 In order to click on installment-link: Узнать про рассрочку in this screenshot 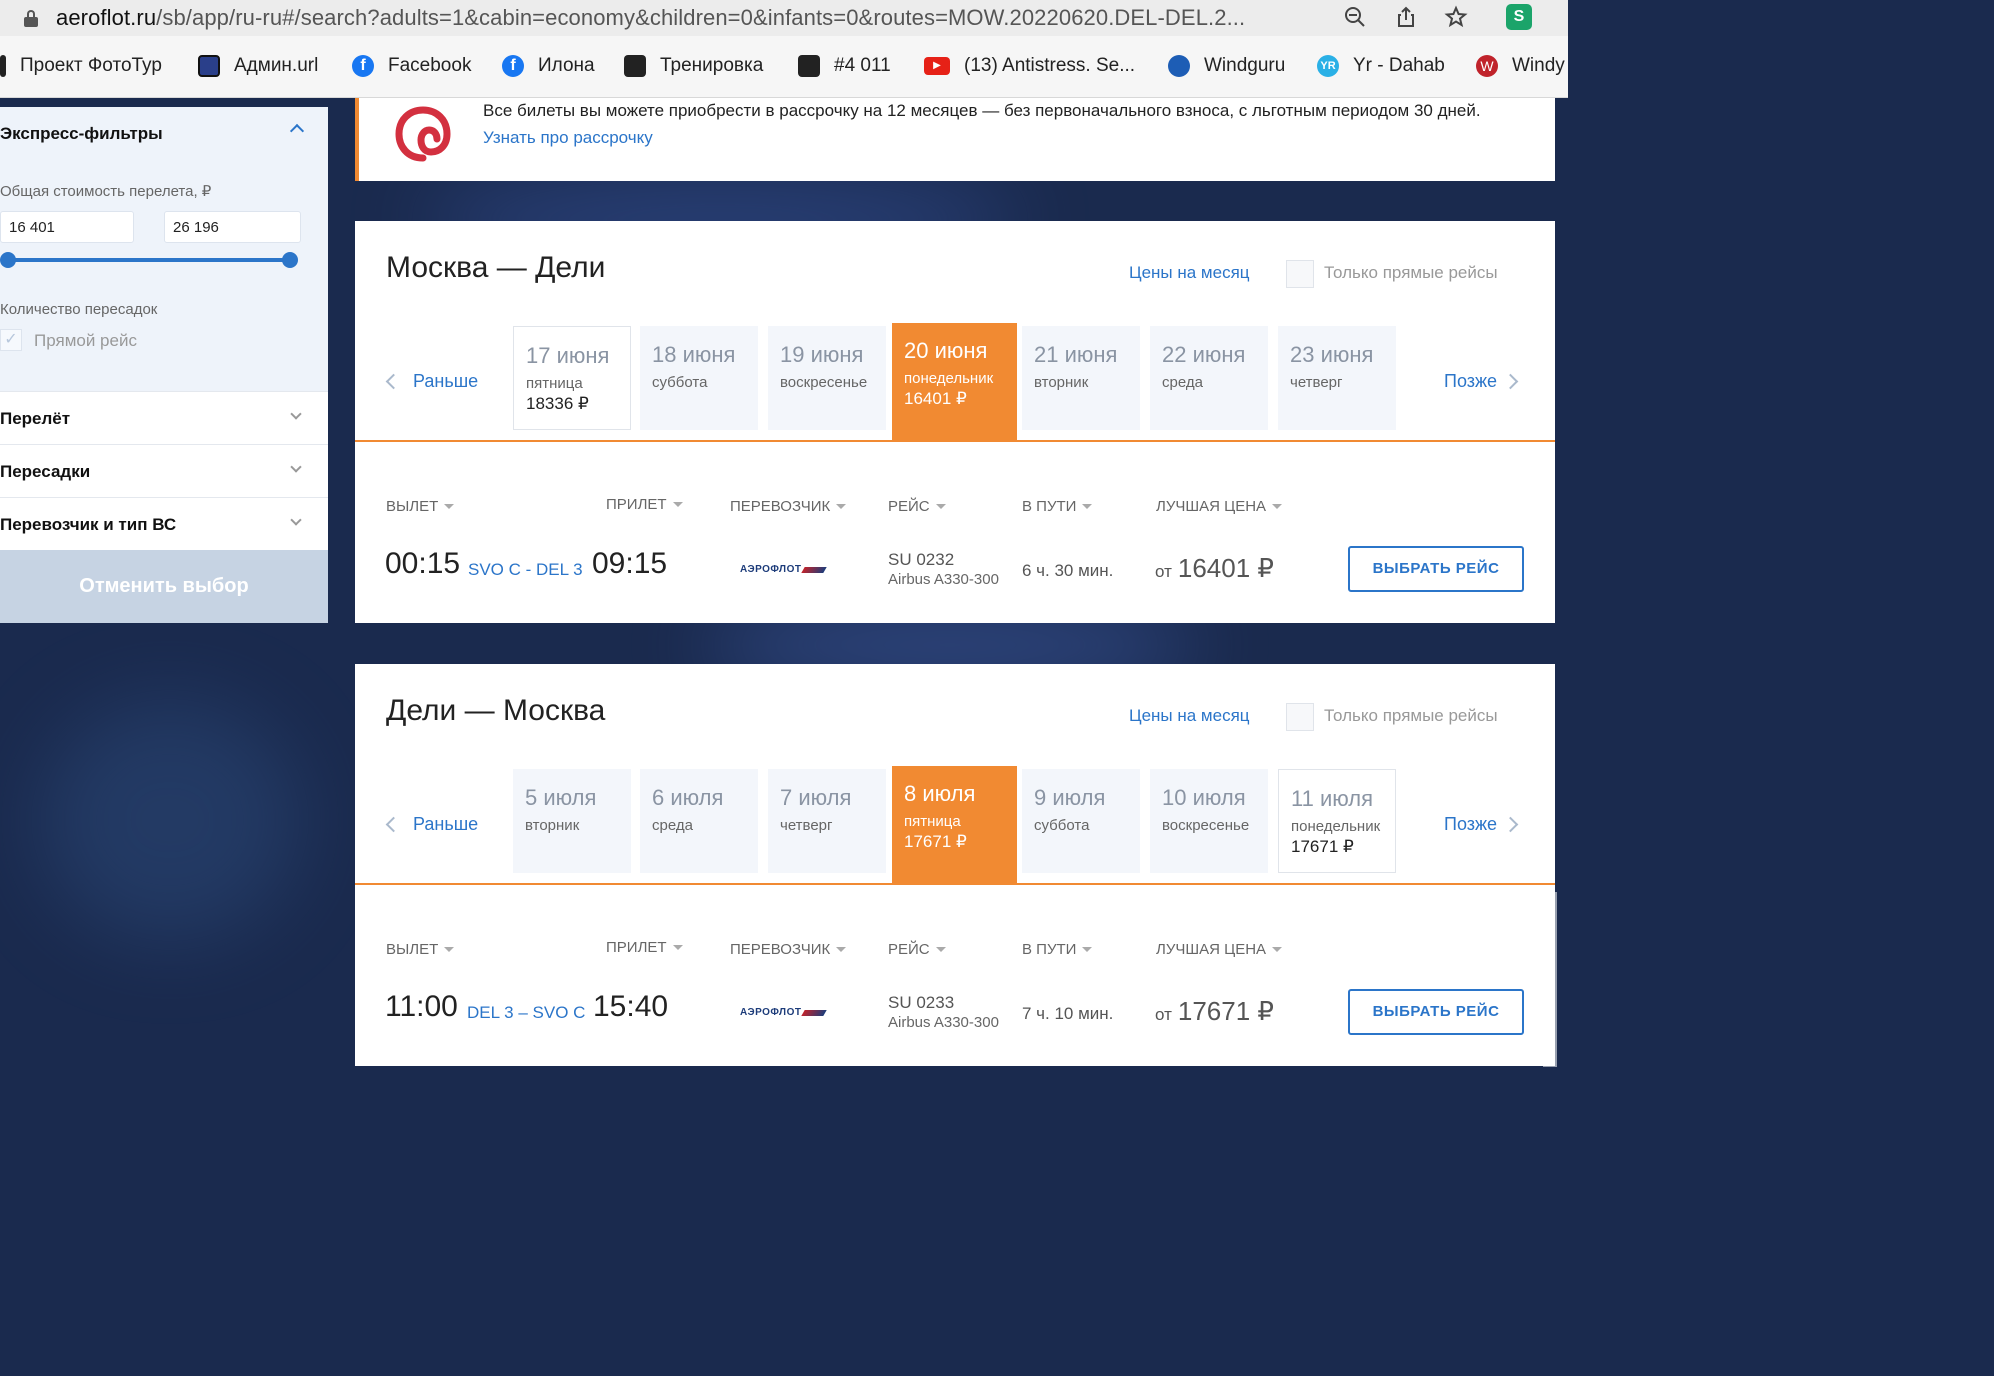, I will do `click(568, 138)`.